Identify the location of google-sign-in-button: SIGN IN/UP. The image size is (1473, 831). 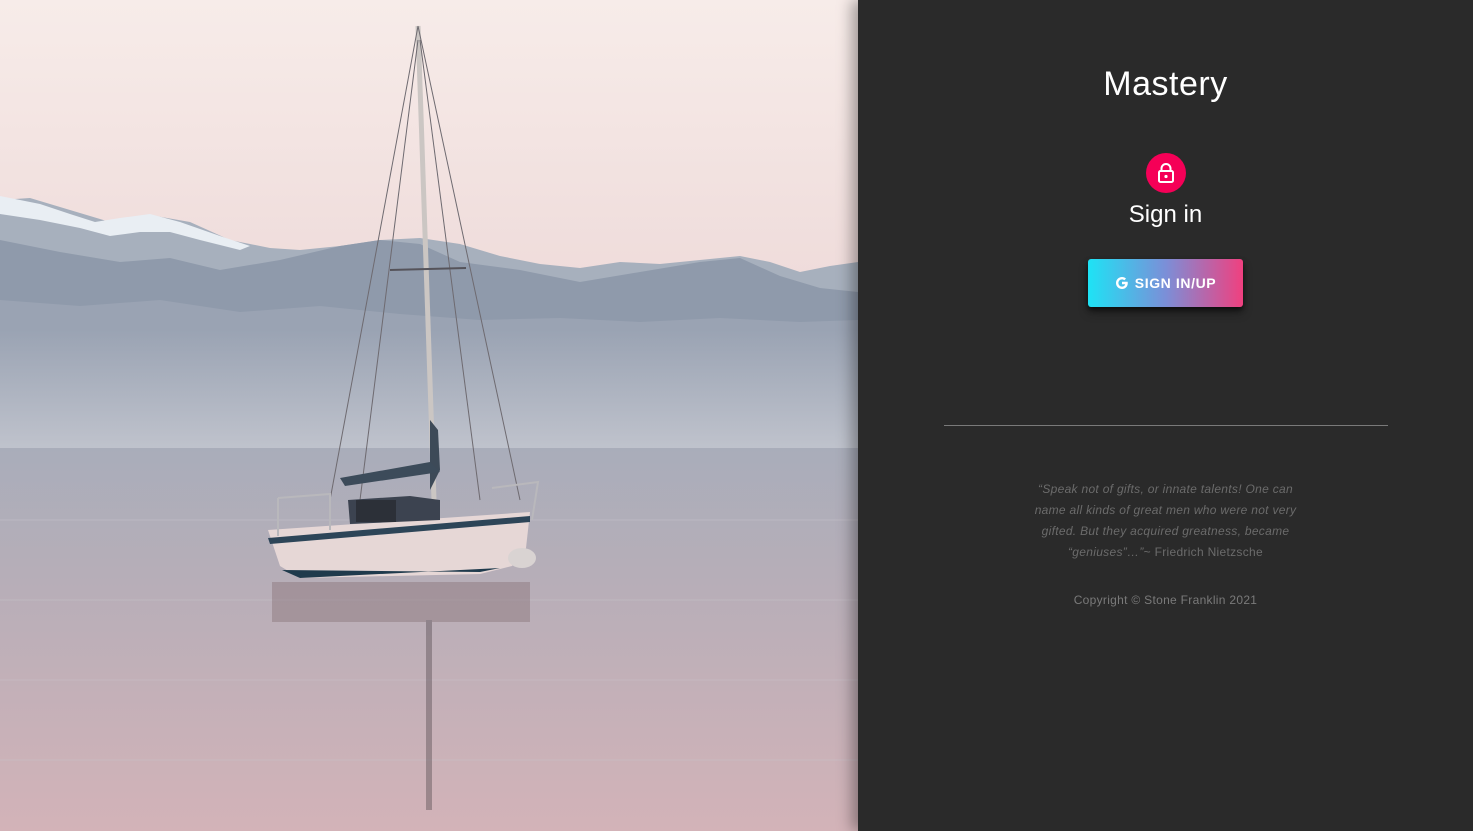
(1165, 283).